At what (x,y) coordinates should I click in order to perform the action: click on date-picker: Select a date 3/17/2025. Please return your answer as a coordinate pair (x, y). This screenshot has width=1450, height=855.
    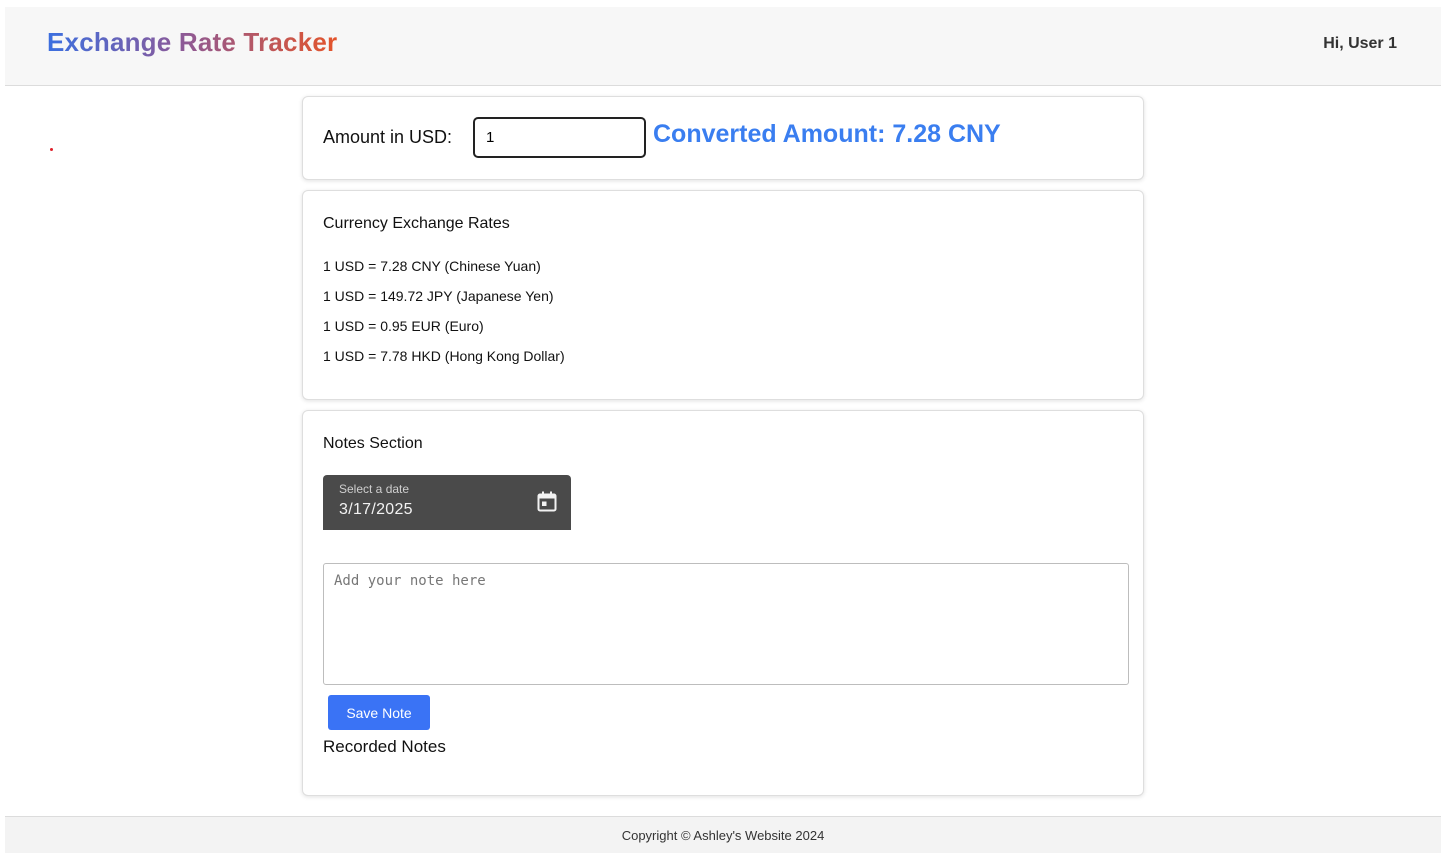
    Looking at the image, I should click on (447, 502).